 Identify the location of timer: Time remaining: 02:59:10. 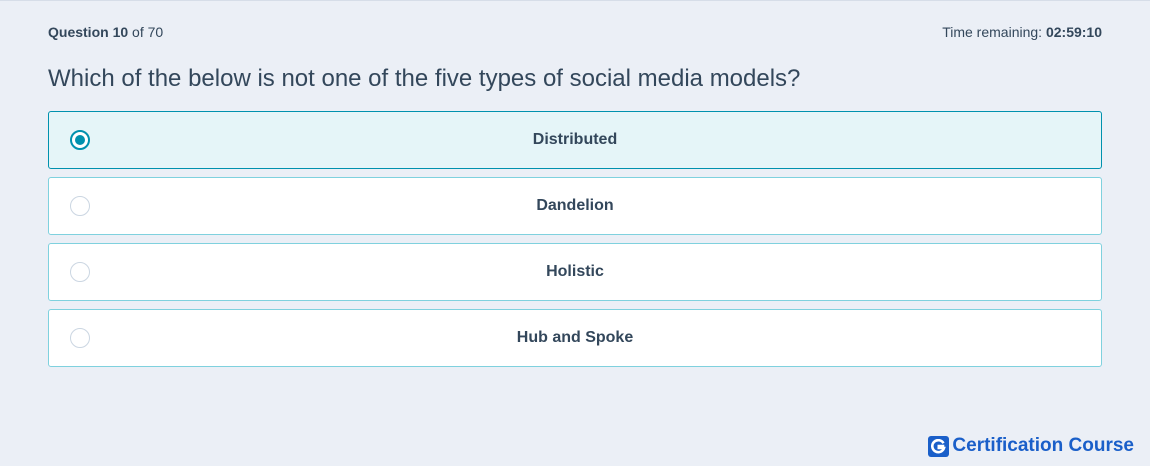
(1022, 32).